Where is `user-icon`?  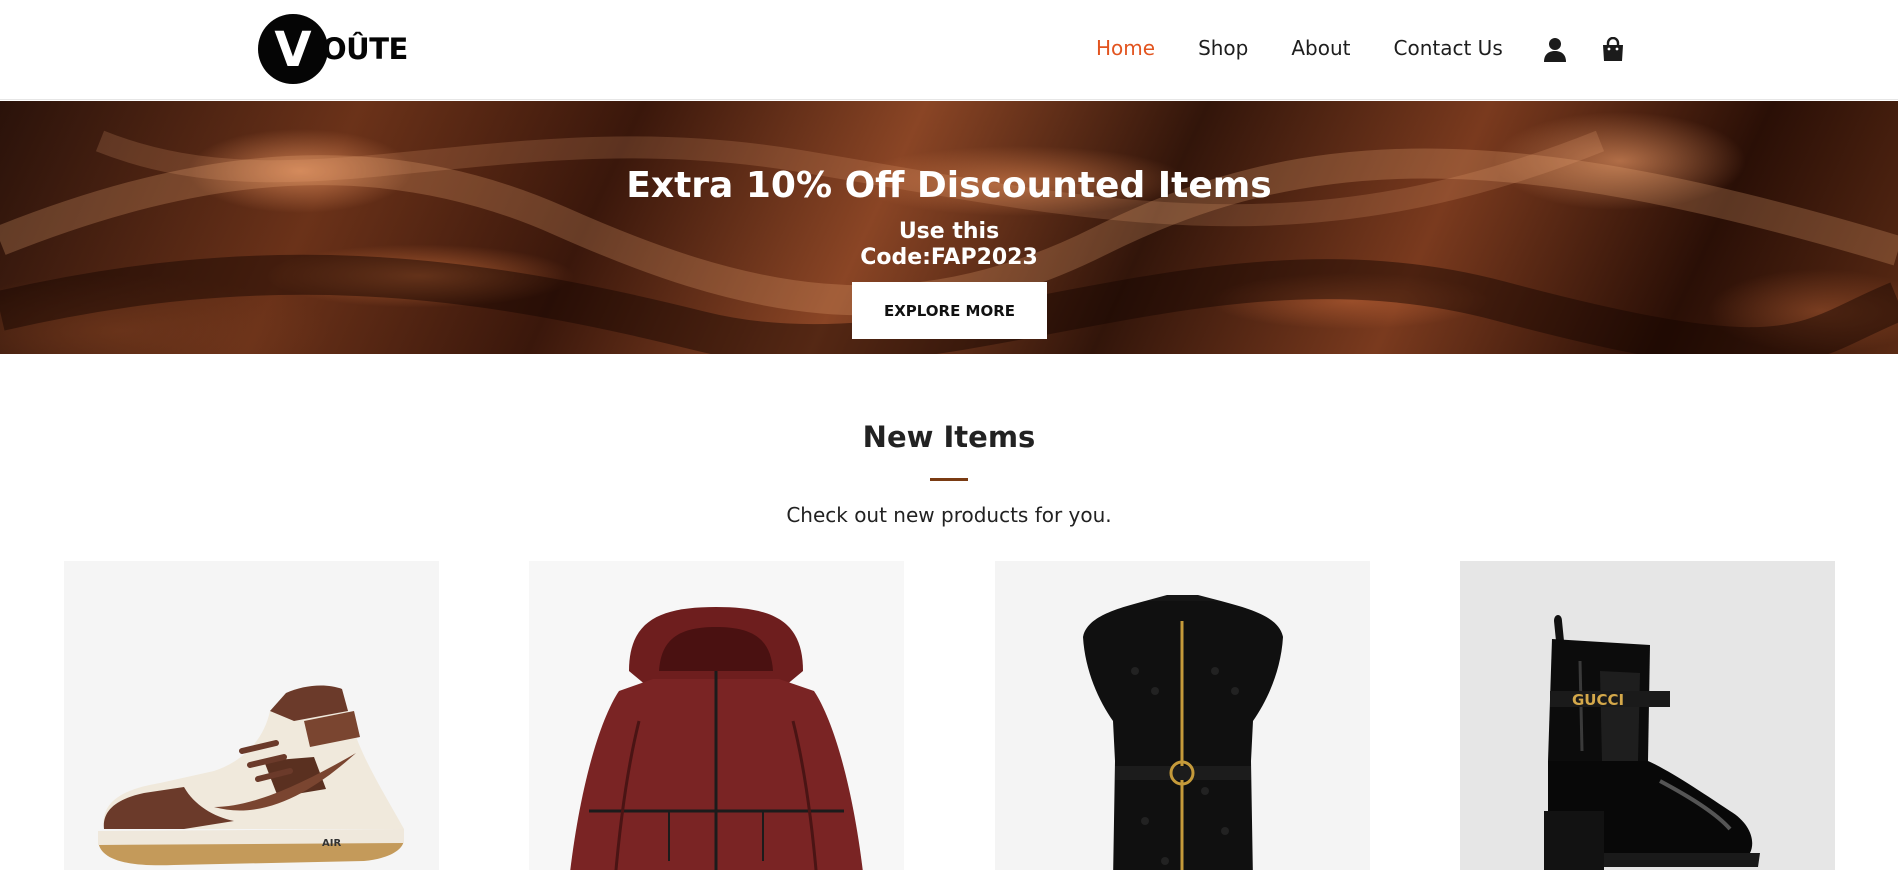 user-icon is located at coordinates (1555, 50).